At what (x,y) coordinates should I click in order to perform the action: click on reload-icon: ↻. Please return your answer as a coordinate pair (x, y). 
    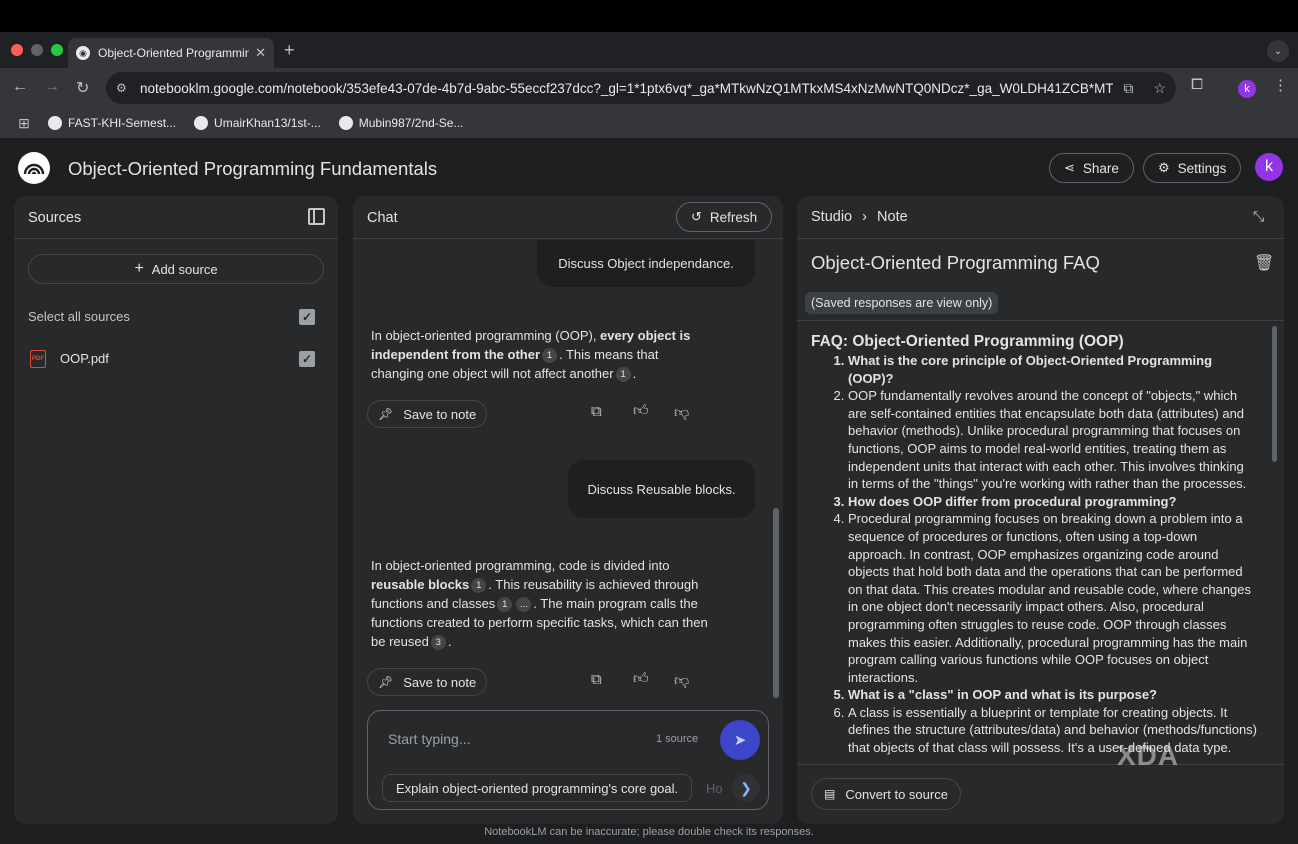
    Looking at the image, I should click on (82, 88).